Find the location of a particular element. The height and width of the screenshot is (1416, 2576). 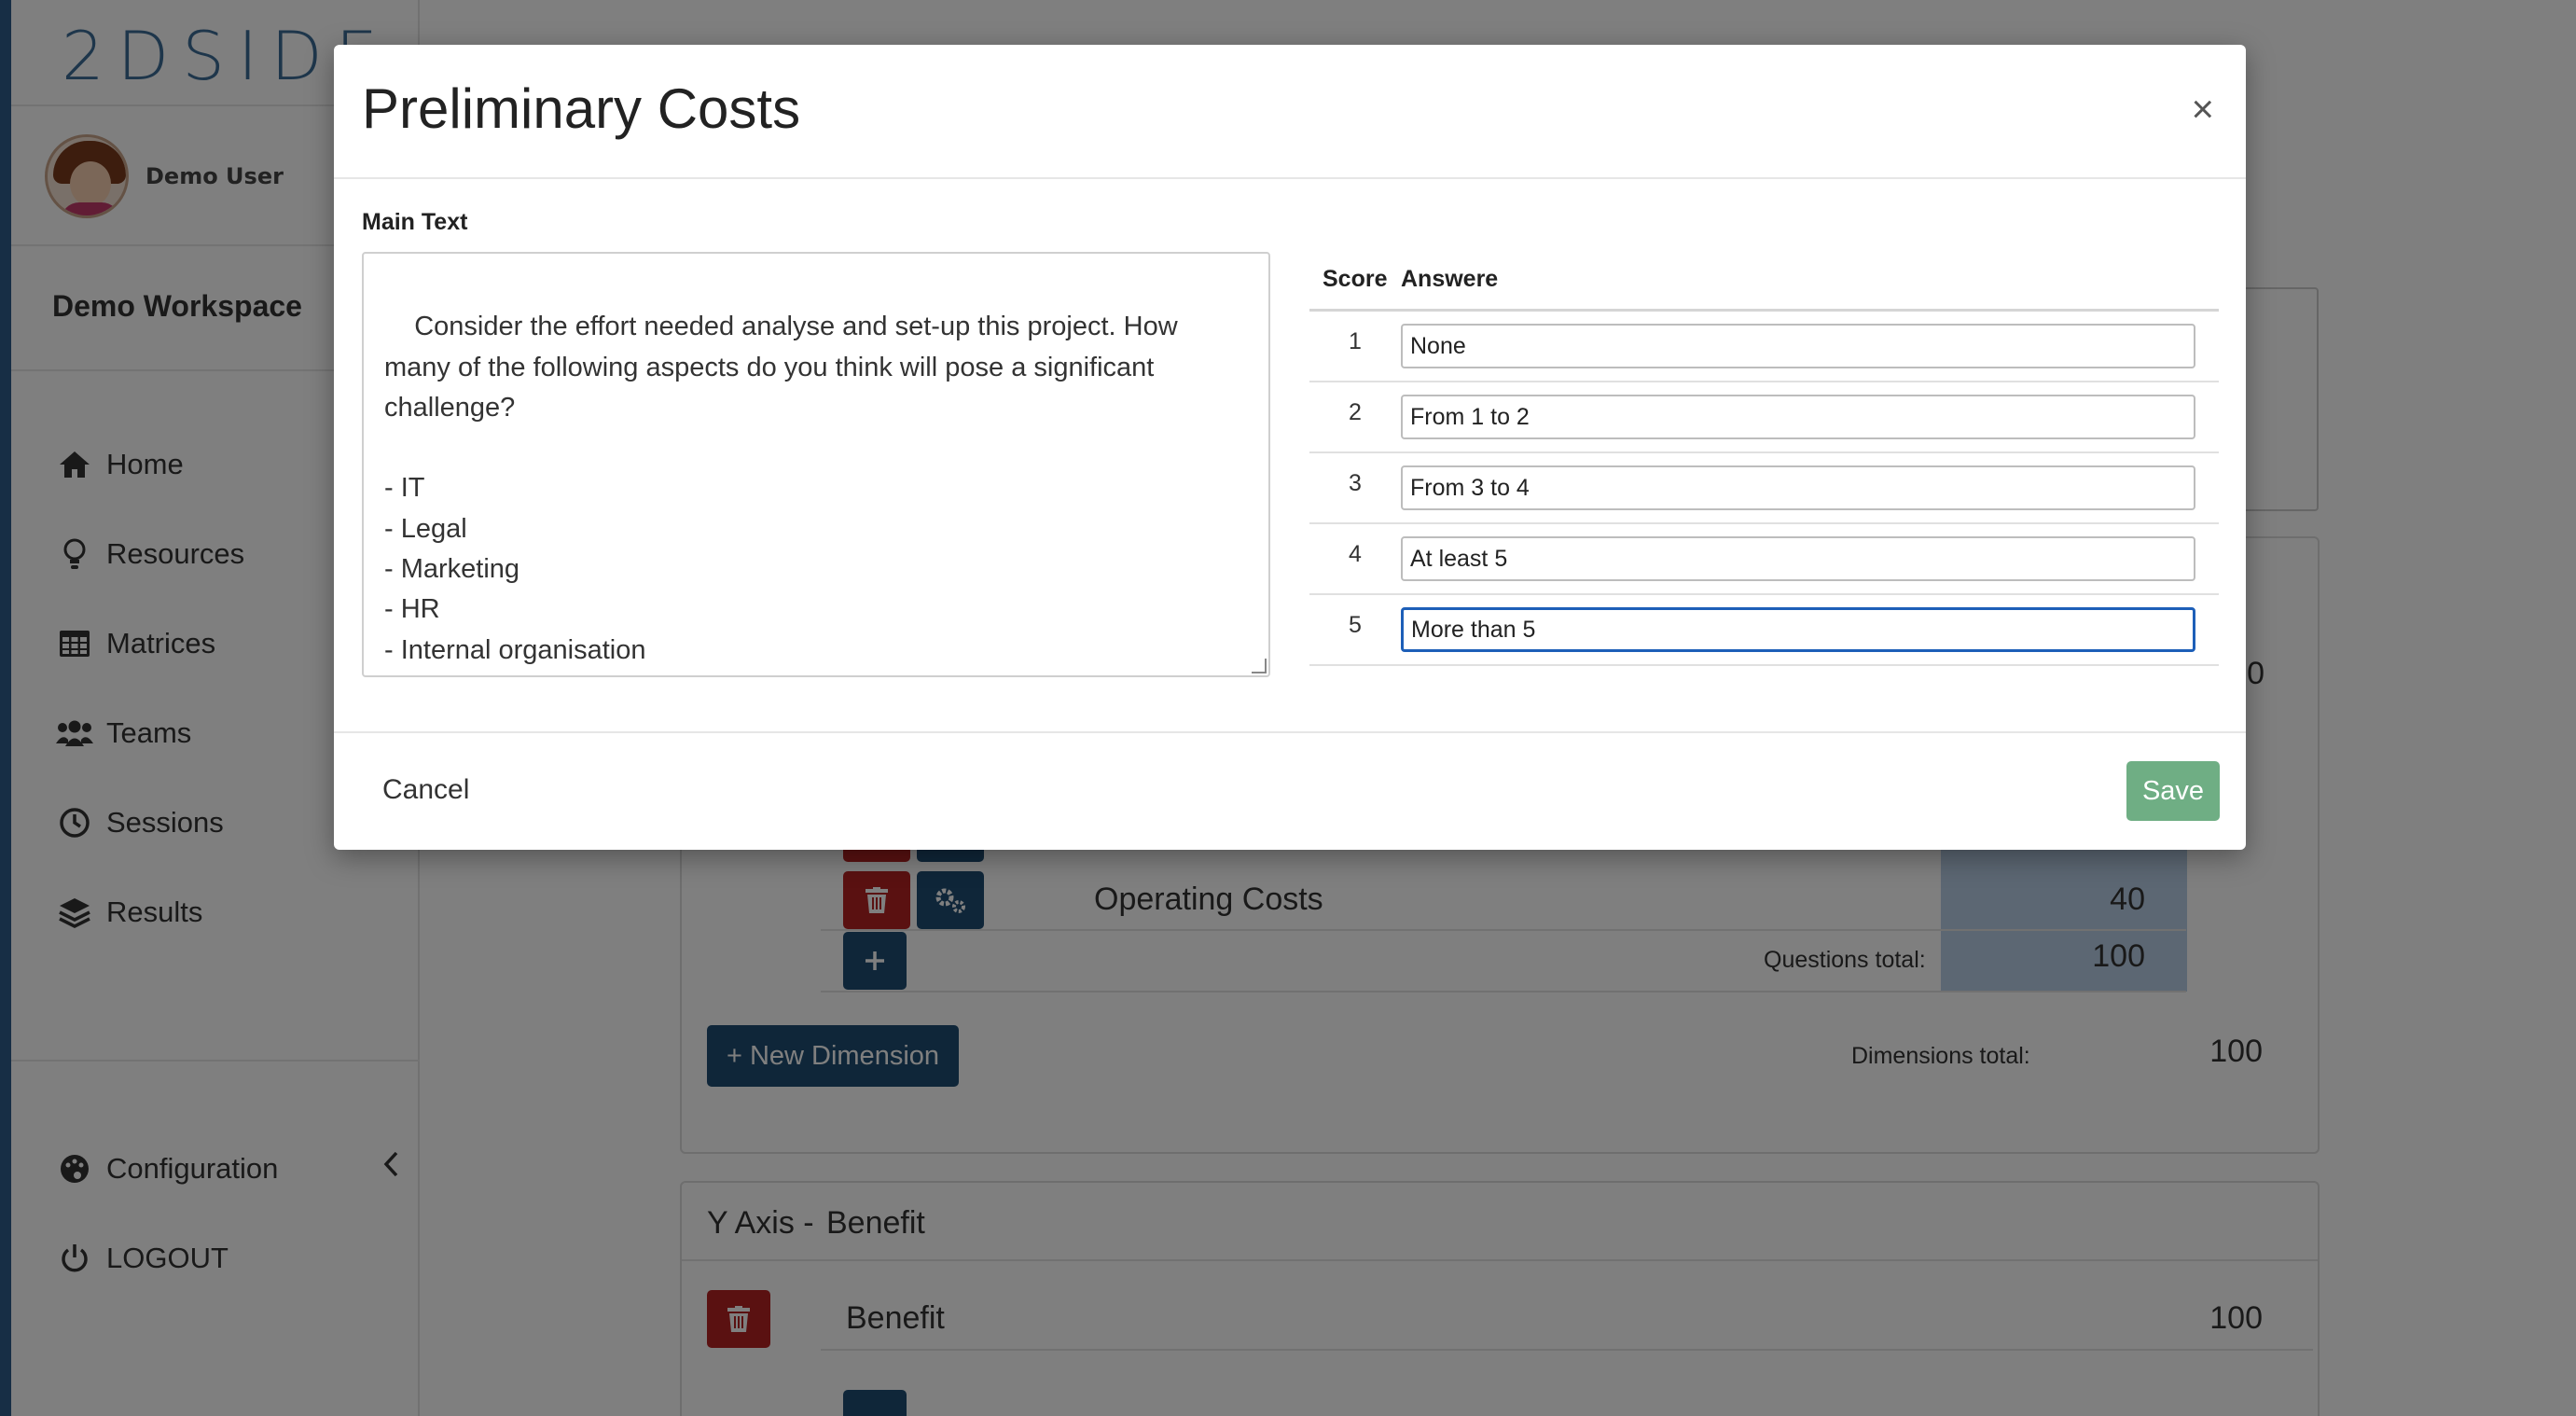

table-row: 5 is located at coordinates (1764, 631).